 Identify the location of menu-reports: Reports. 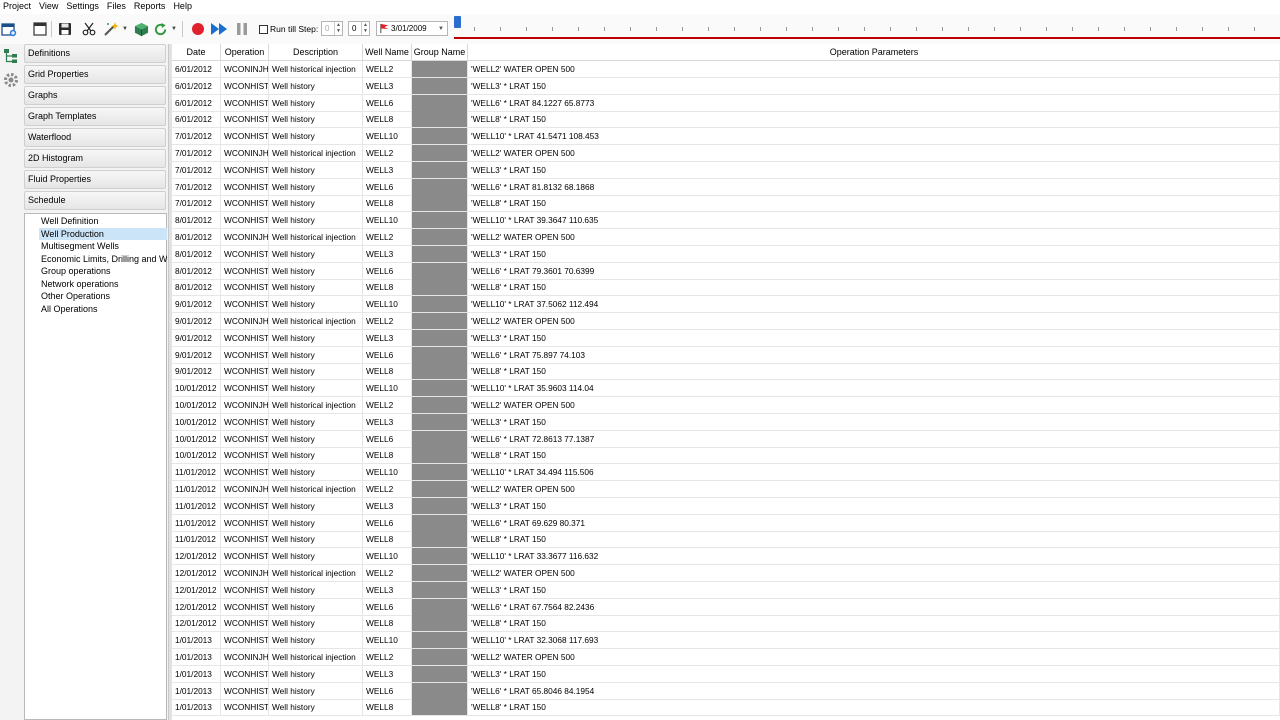
(151, 6).